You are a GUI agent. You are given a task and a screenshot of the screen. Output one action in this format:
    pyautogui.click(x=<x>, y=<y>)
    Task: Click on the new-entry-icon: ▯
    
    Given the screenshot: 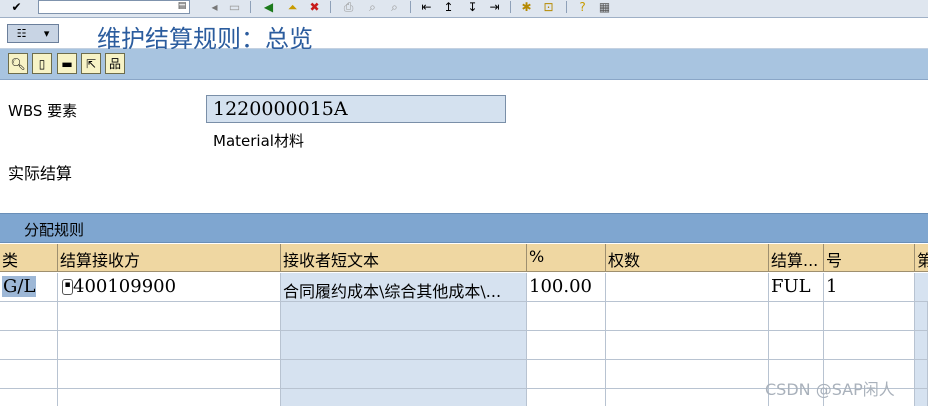 What is the action you would take?
    pyautogui.click(x=42, y=63)
    